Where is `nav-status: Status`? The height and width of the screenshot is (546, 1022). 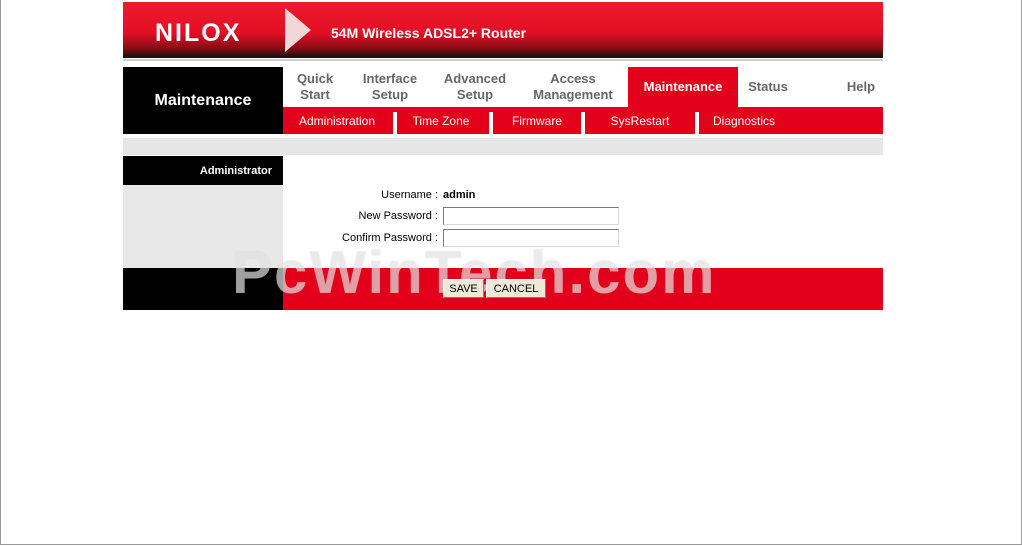 nav-status: Status is located at coordinates (768, 87).